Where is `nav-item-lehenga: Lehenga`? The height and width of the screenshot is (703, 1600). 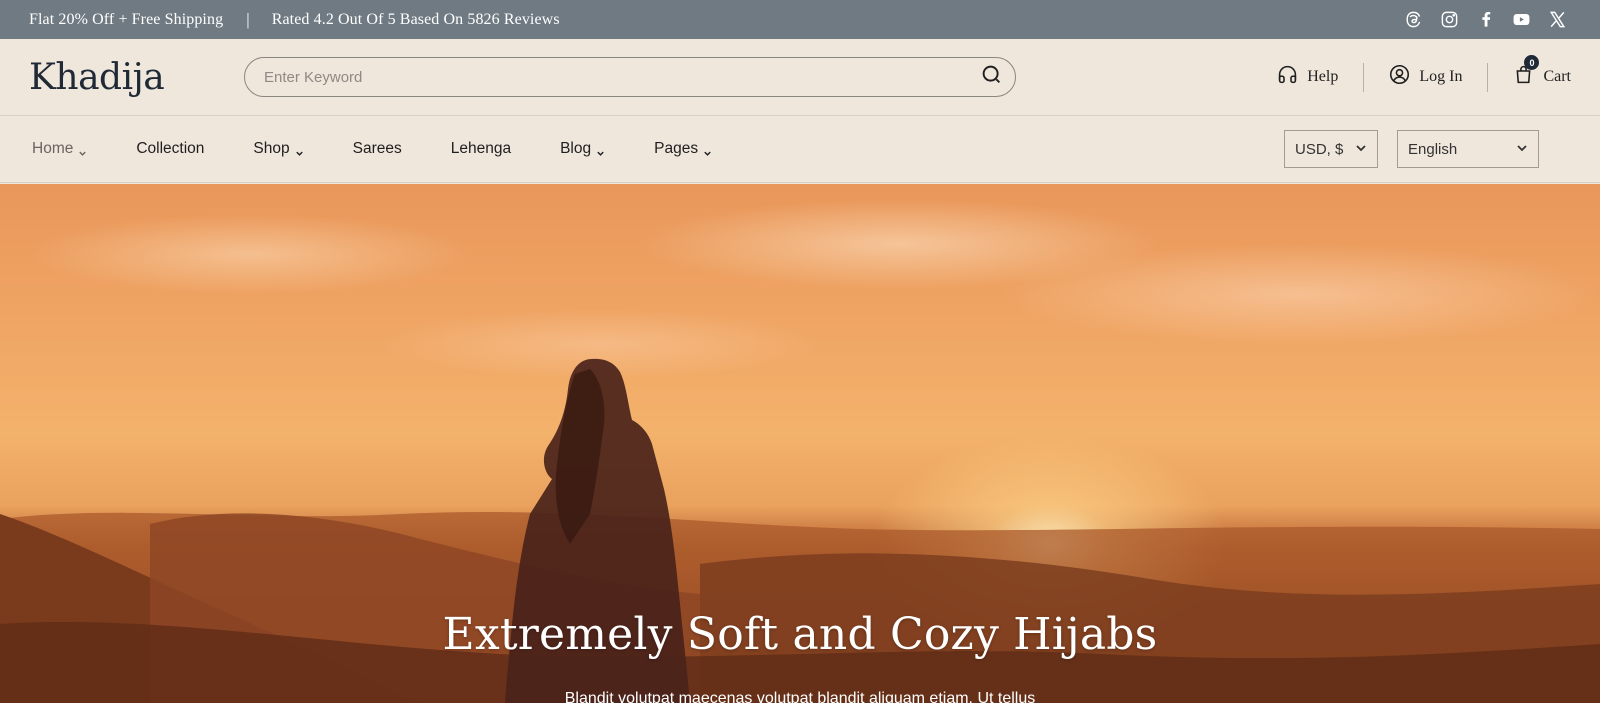
nav-item-lehenga: Lehenga is located at coordinates (481, 149).